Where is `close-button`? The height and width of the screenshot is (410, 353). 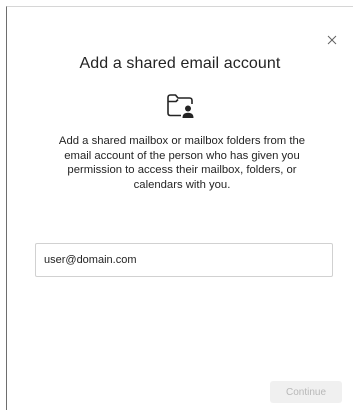
close-button is located at coordinates (332, 40).